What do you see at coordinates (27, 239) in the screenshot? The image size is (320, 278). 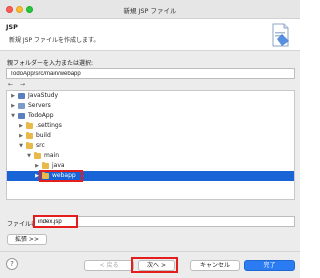 I see `advanced-button: 拡張 >>` at bounding box center [27, 239].